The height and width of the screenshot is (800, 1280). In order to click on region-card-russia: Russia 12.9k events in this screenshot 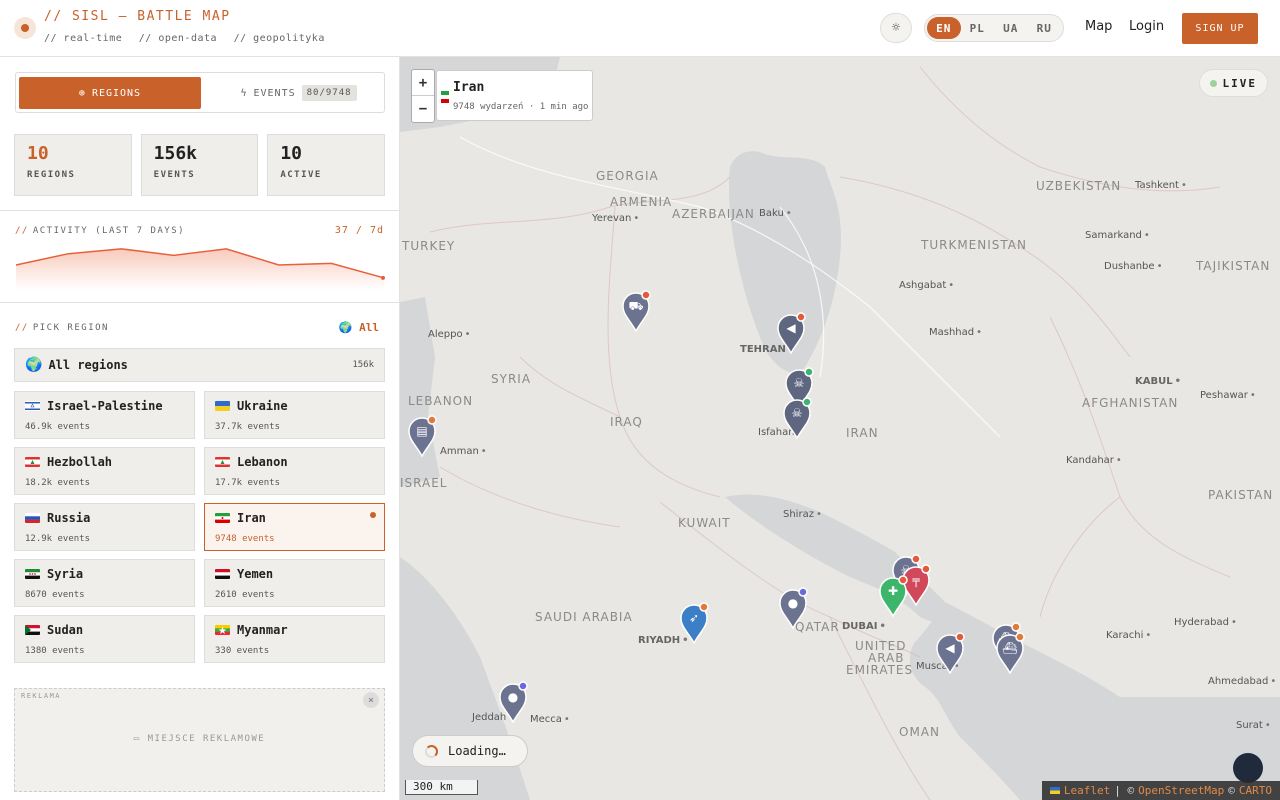, I will do `click(104, 527)`.